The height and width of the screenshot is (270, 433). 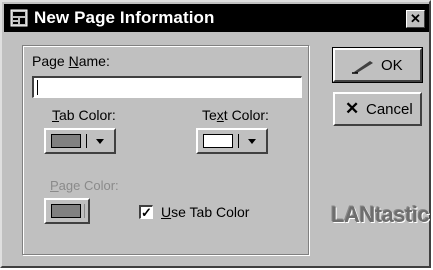 What do you see at coordinates (362, 67) in the screenshot?
I see `pen-icon` at bounding box center [362, 67].